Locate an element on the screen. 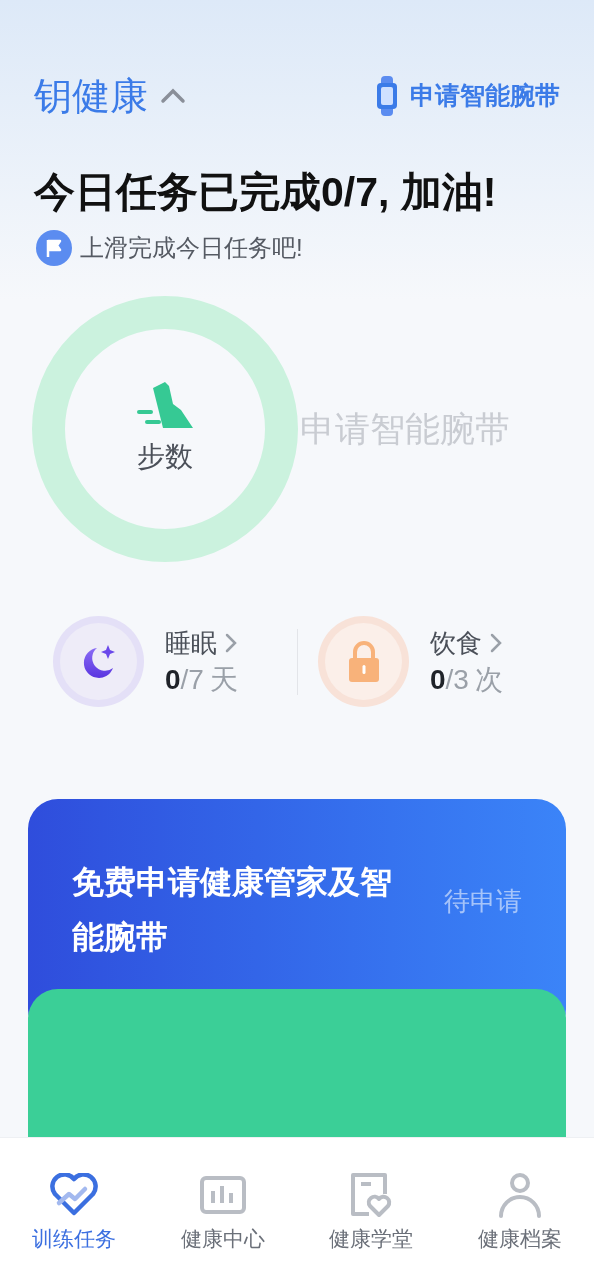  hint-text: 上滑完成今日任务吧! is located at coordinates (191, 248).